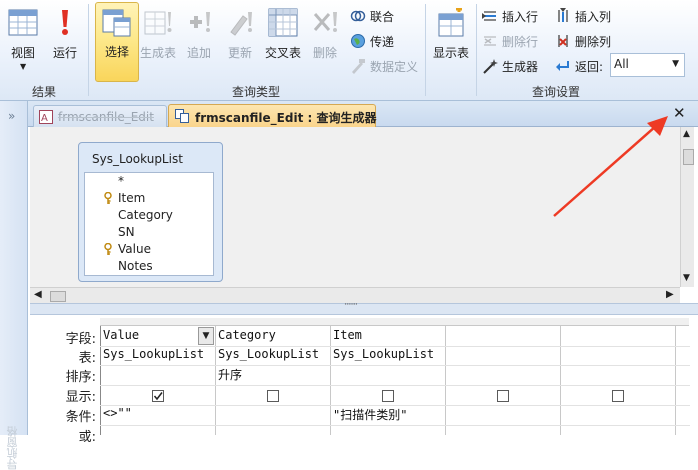 This screenshot has height=470, width=698. I want to click on criteria-cell: <>"", so click(158, 415).